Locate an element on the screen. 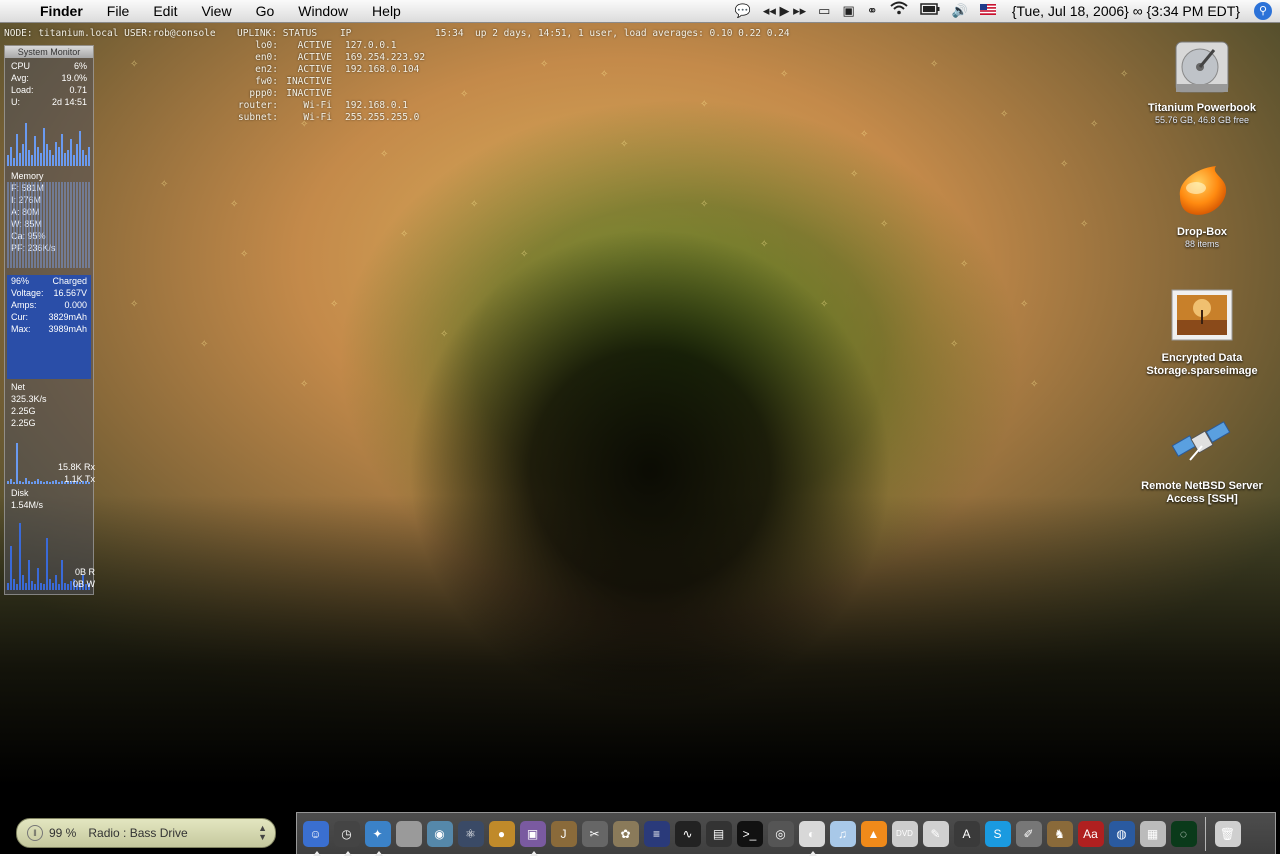  dock-dvd-icon: DVD is located at coordinates (904, 833).